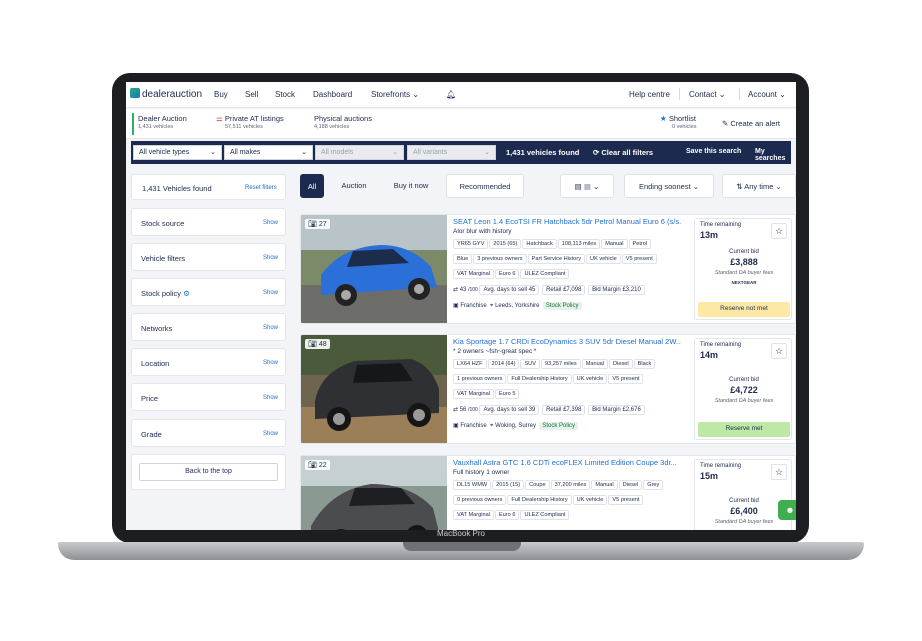  Describe the element at coordinates (773, 155) in the screenshot. I see `my-searches-button: My searches` at that location.